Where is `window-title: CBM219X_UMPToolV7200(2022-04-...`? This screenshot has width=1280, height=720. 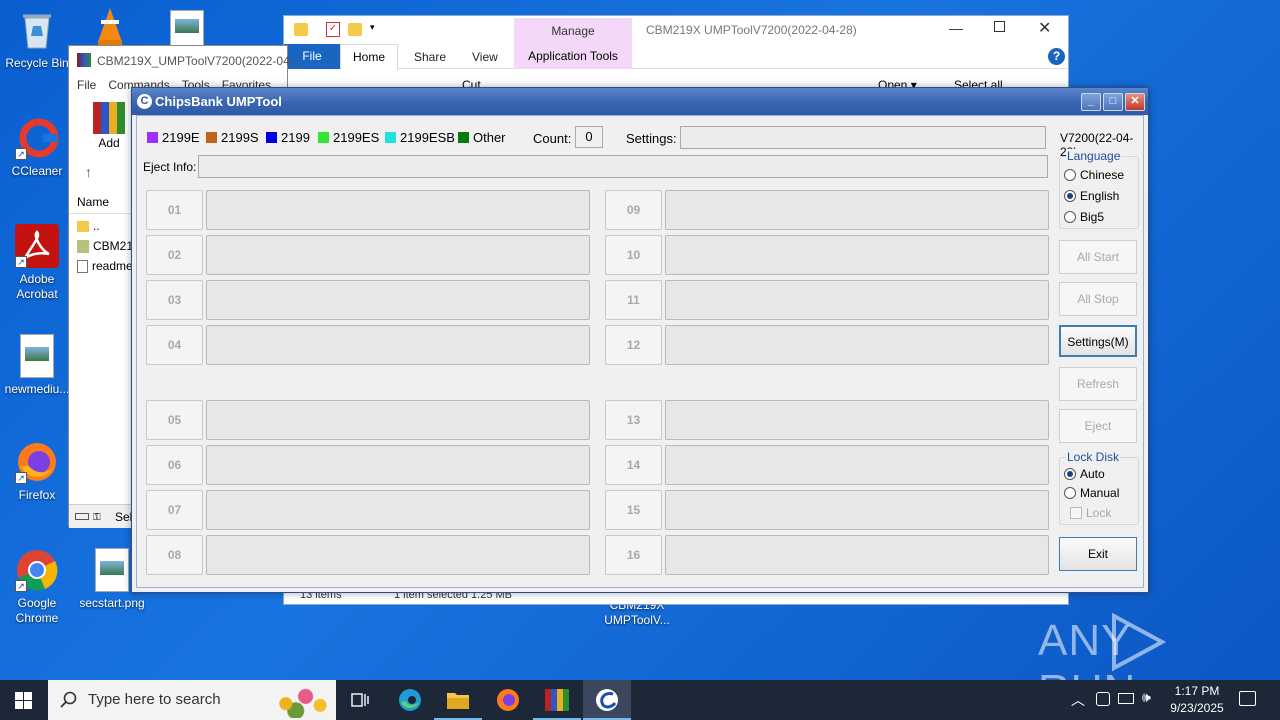
window-title: CBM219X_UMPToolV7200(2022-04-... is located at coordinates (200, 61).